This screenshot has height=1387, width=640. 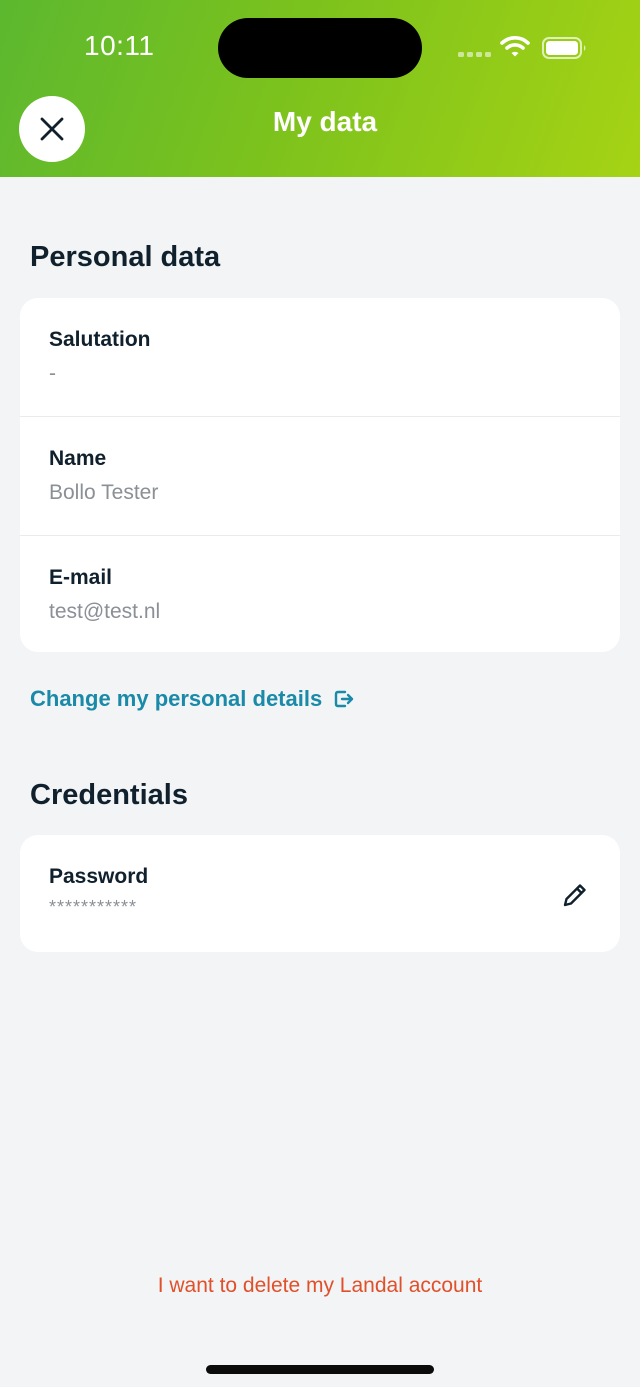 I want to click on wifi-icon, so click(x=515, y=46).